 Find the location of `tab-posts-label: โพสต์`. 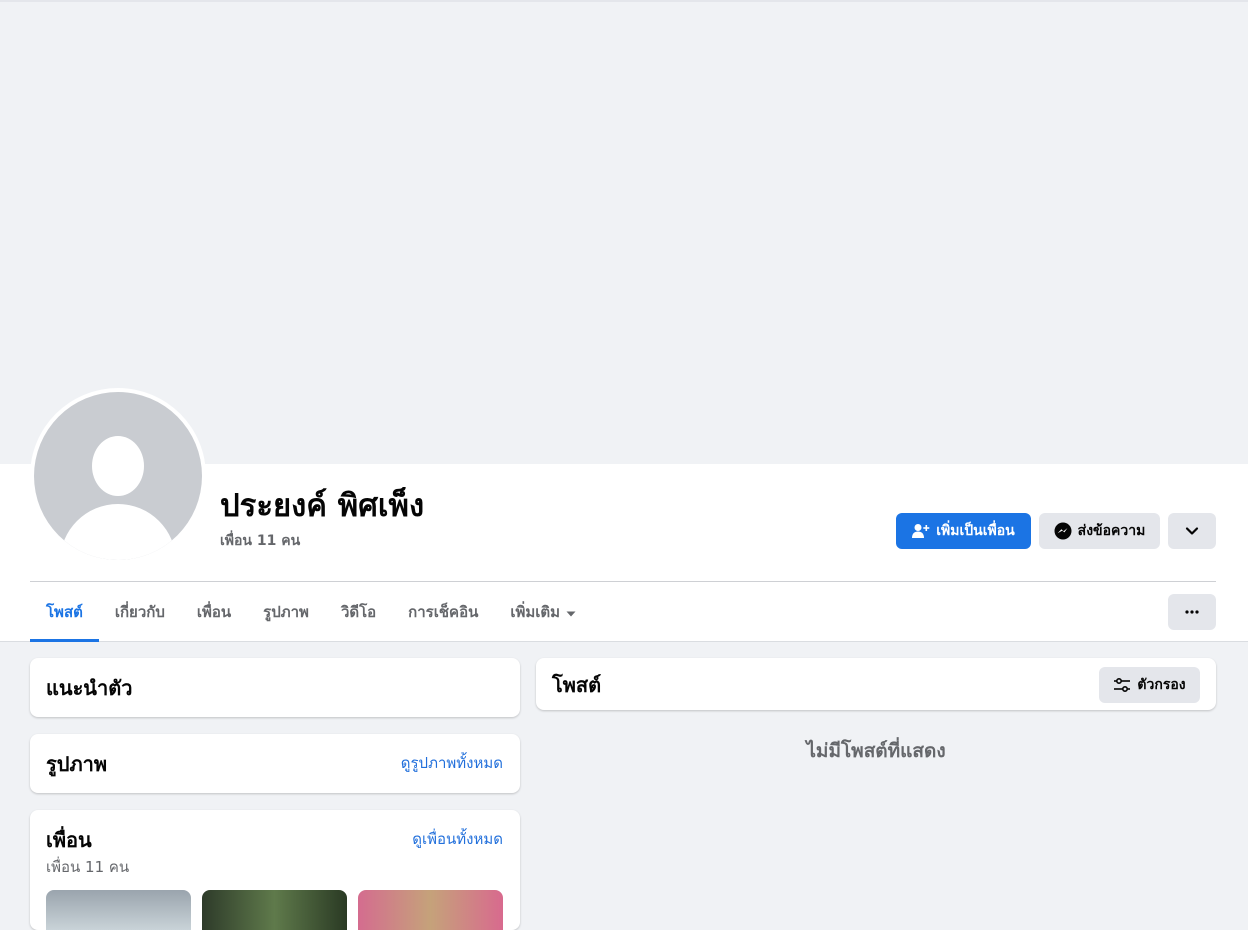

tab-posts-label: โพสต์ is located at coordinates (64, 612).